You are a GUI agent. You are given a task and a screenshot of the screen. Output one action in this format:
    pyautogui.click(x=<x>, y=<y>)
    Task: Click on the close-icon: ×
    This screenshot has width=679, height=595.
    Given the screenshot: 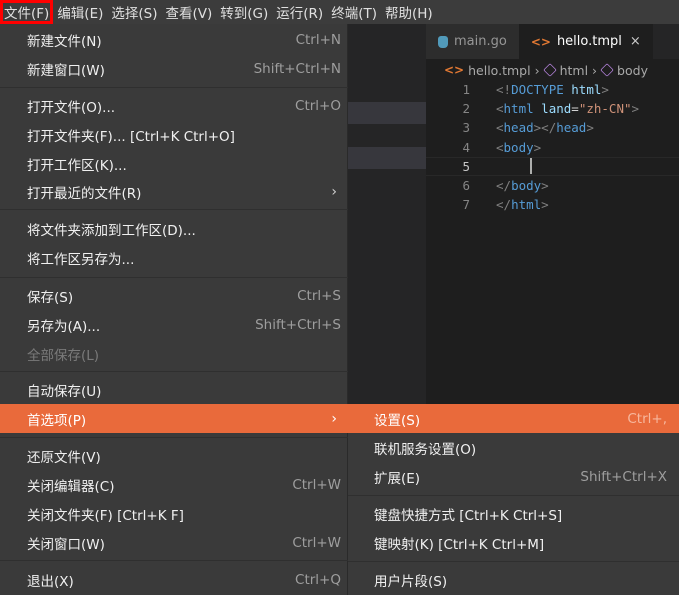 What is the action you would take?
    pyautogui.click(x=635, y=41)
    